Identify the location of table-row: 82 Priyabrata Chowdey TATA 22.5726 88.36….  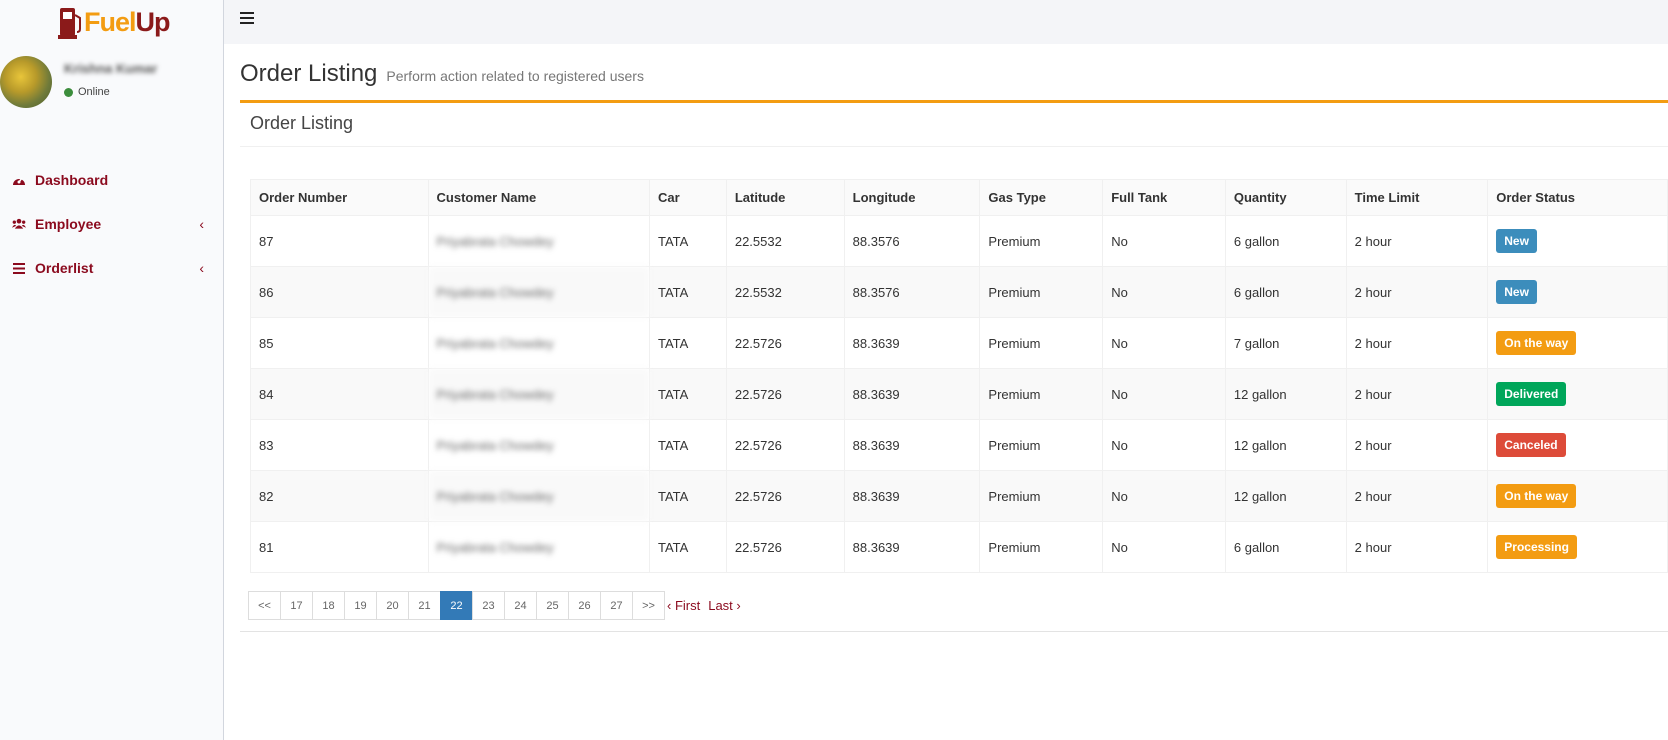
(959, 496).